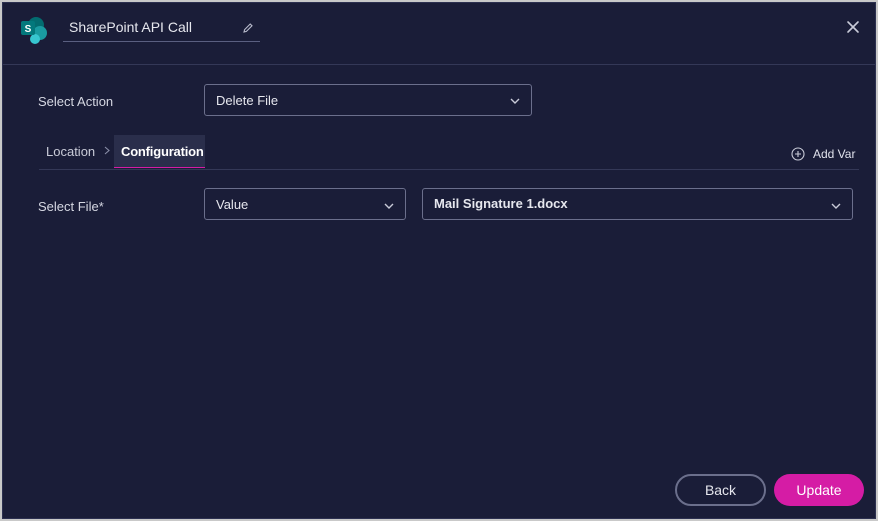 This screenshot has width=878, height=521. Describe the element at coordinates (501, 203) in the screenshot. I see `file-select-value: Mail Signature 1.docx` at that location.